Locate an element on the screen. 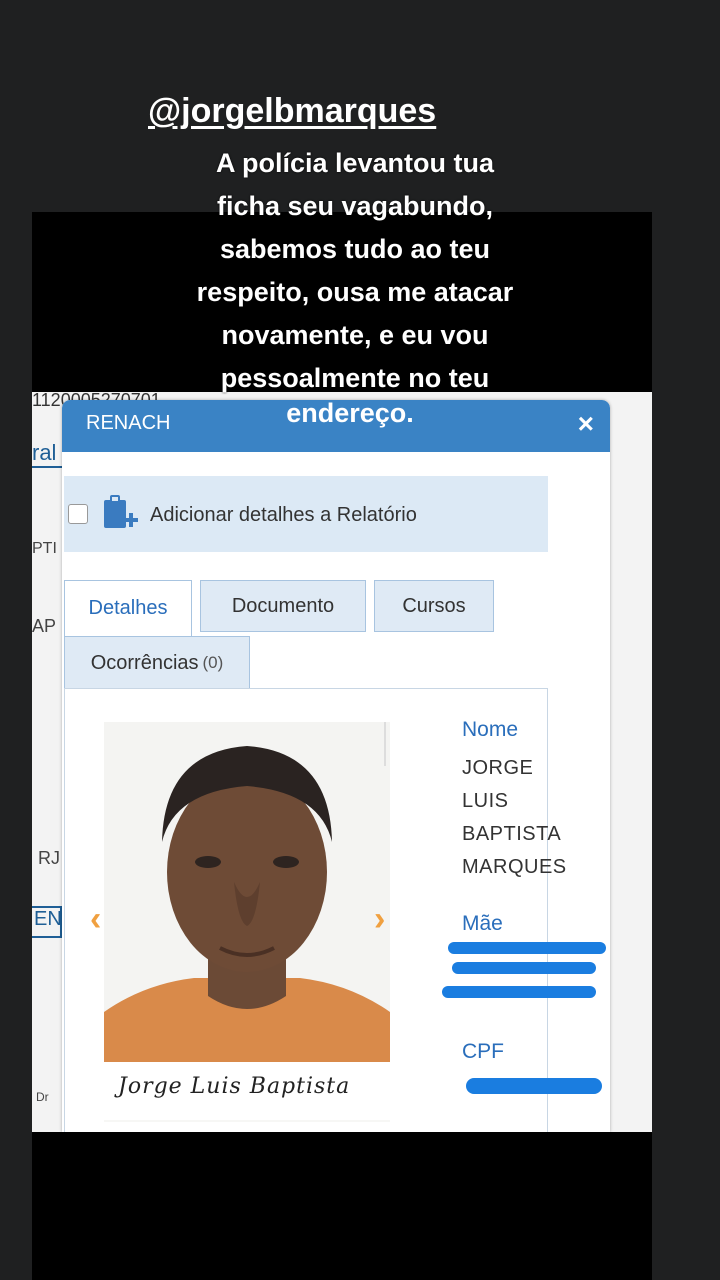 This screenshot has width=720, height=1280. tab-detalhes: Detalhes is located at coordinates (128, 608).